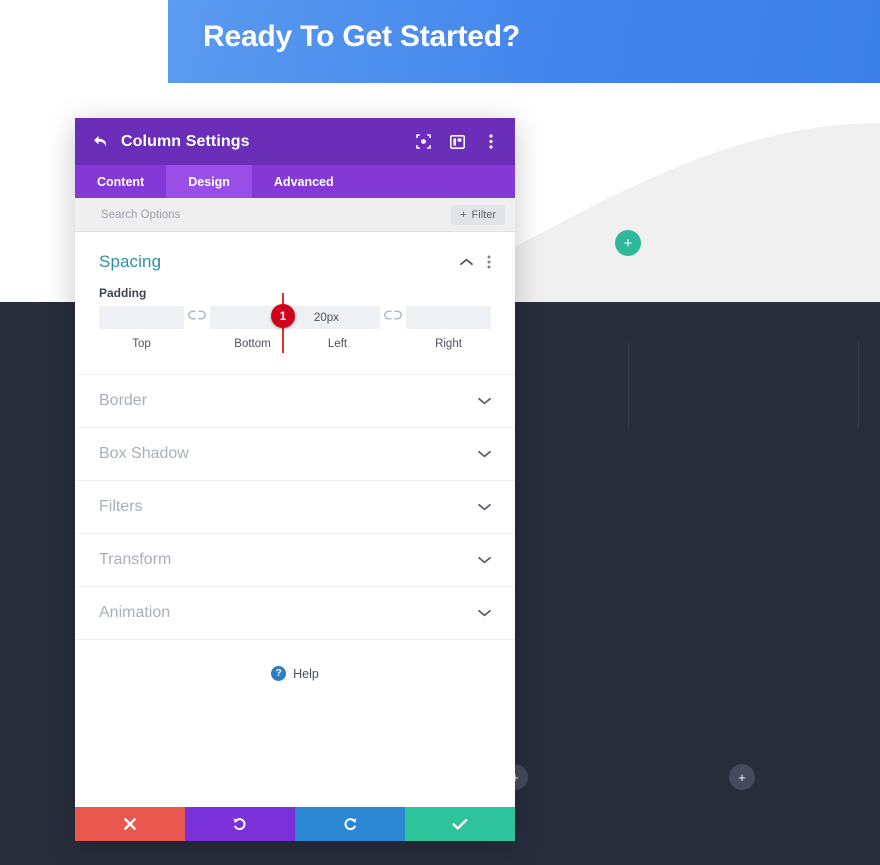 The image size is (880, 865). I want to click on chevron-up-icon, so click(466, 262).